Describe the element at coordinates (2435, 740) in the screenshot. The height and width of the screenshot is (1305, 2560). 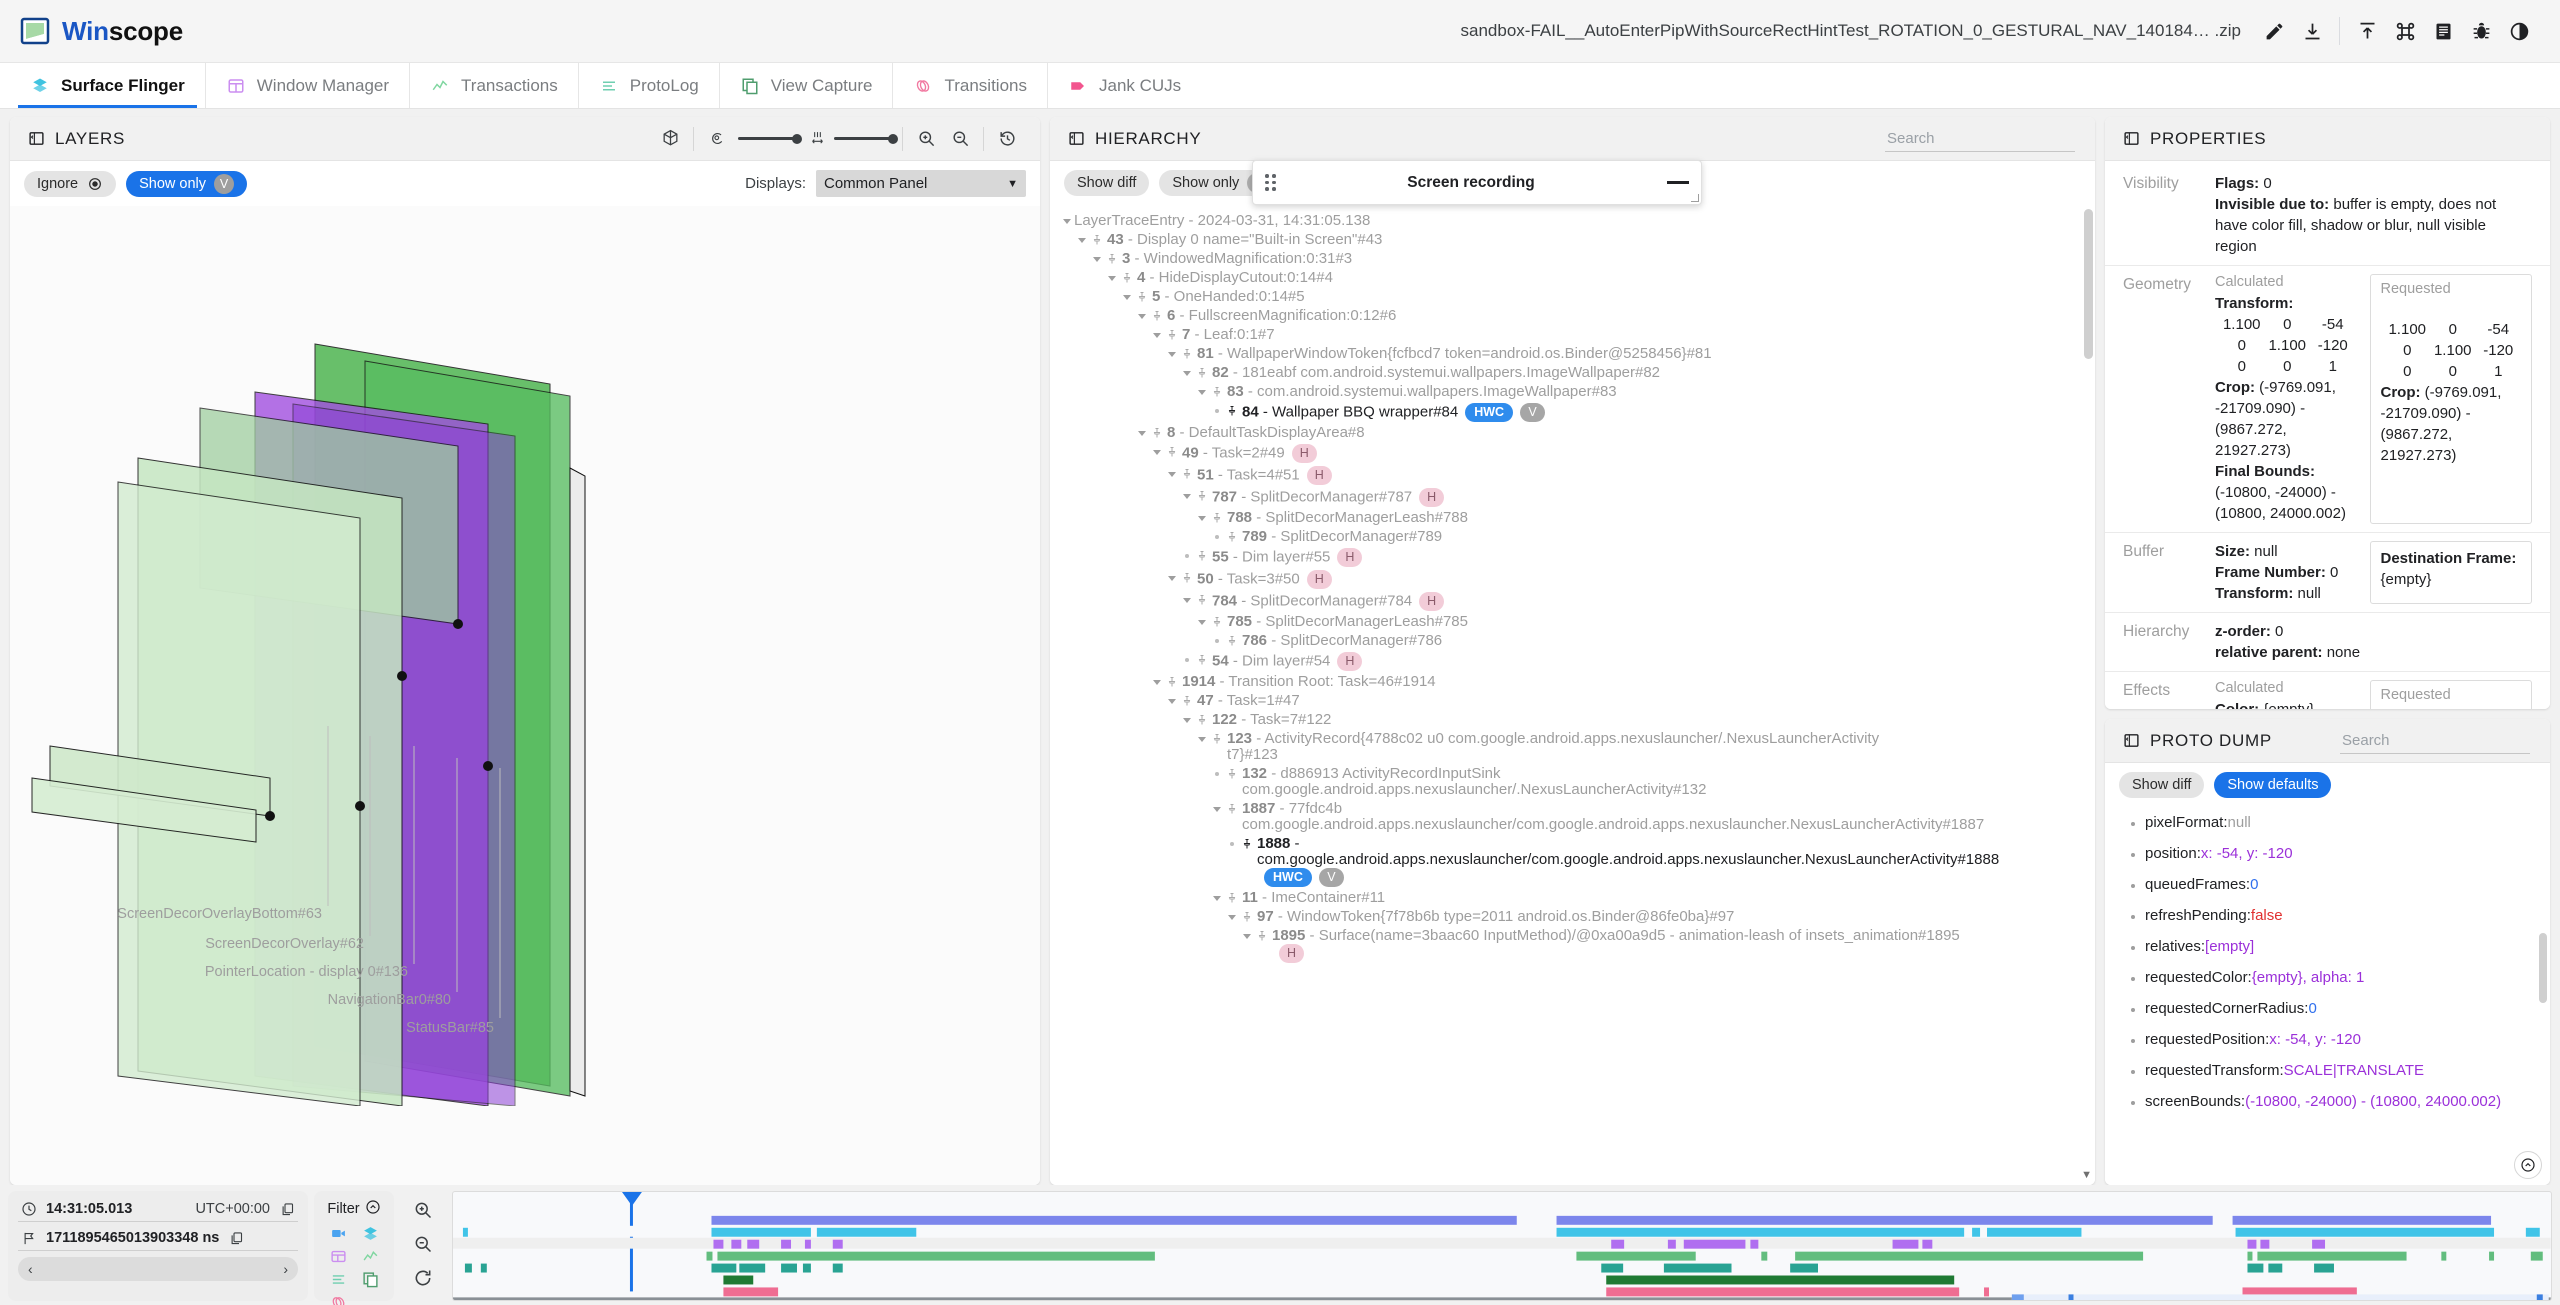
I see `proto-dump-search-input` at that location.